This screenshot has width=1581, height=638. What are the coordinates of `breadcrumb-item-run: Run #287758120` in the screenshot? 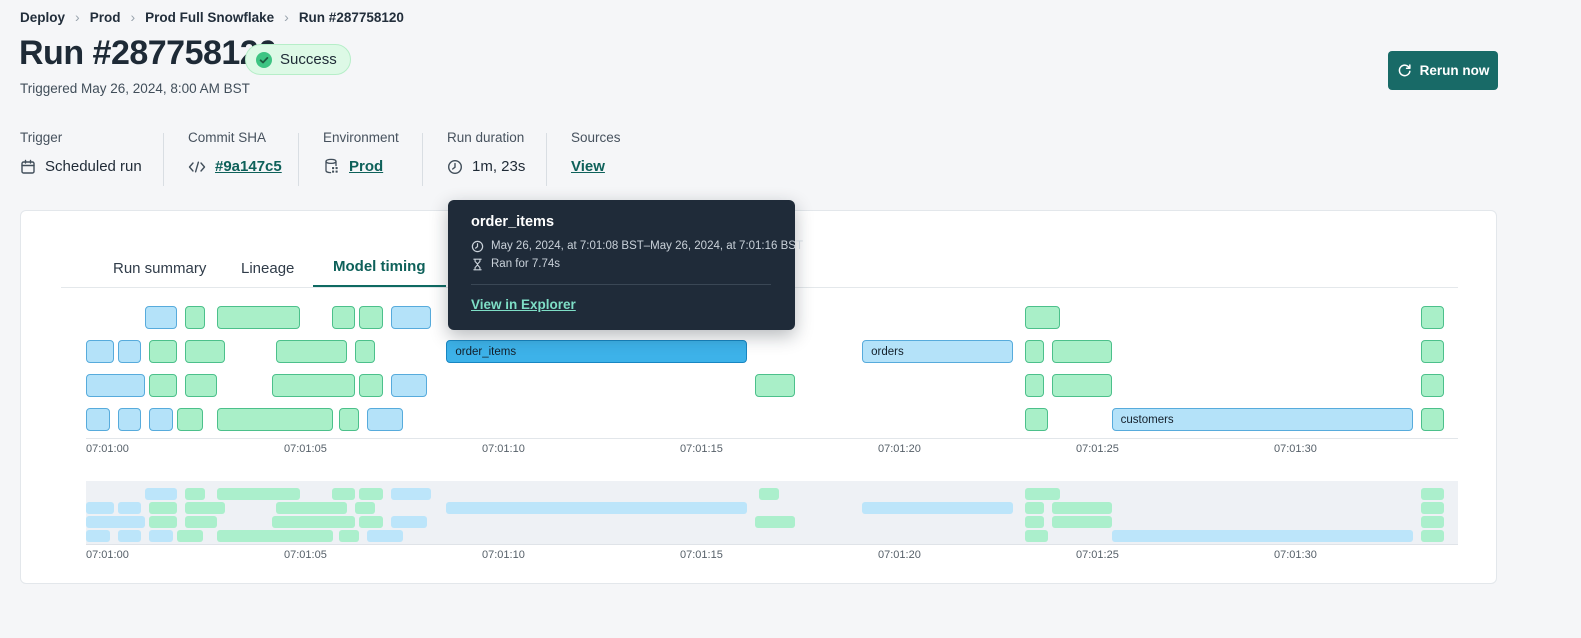 It's located at (351, 17).